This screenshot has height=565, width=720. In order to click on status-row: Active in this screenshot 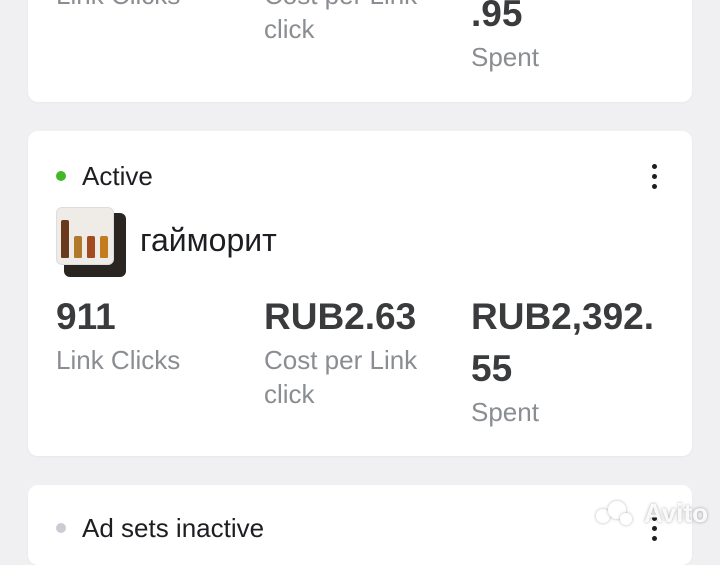, I will do `click(104, 176)`.